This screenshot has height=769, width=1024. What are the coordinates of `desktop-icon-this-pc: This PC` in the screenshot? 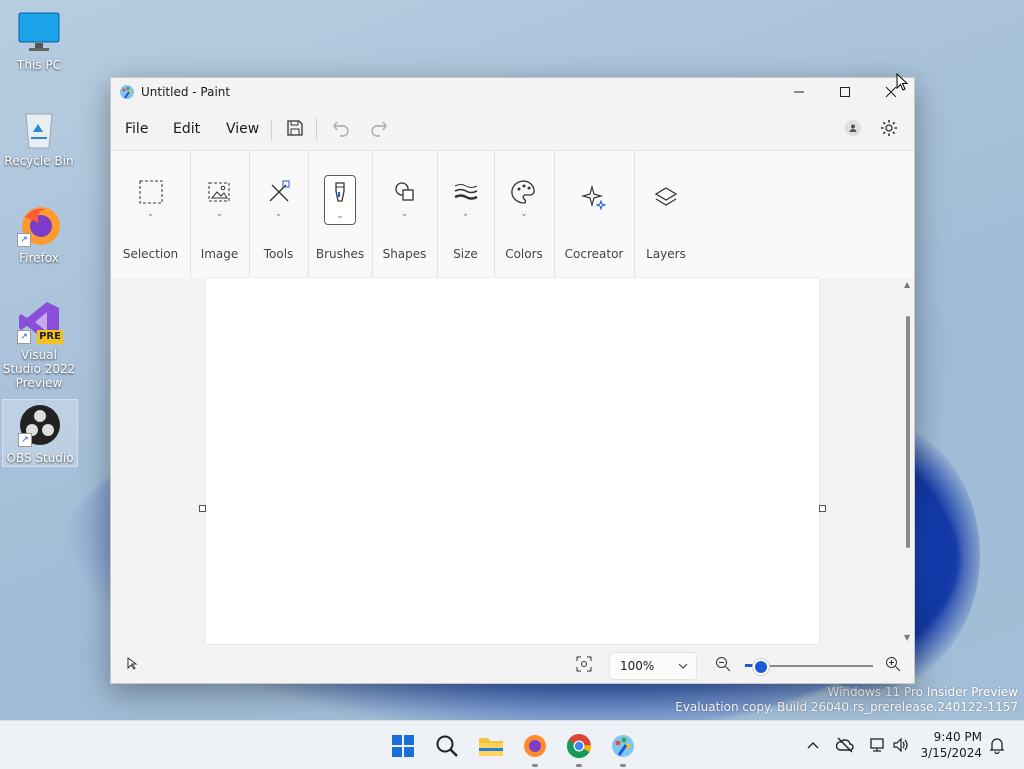 It's located at (39, 43).